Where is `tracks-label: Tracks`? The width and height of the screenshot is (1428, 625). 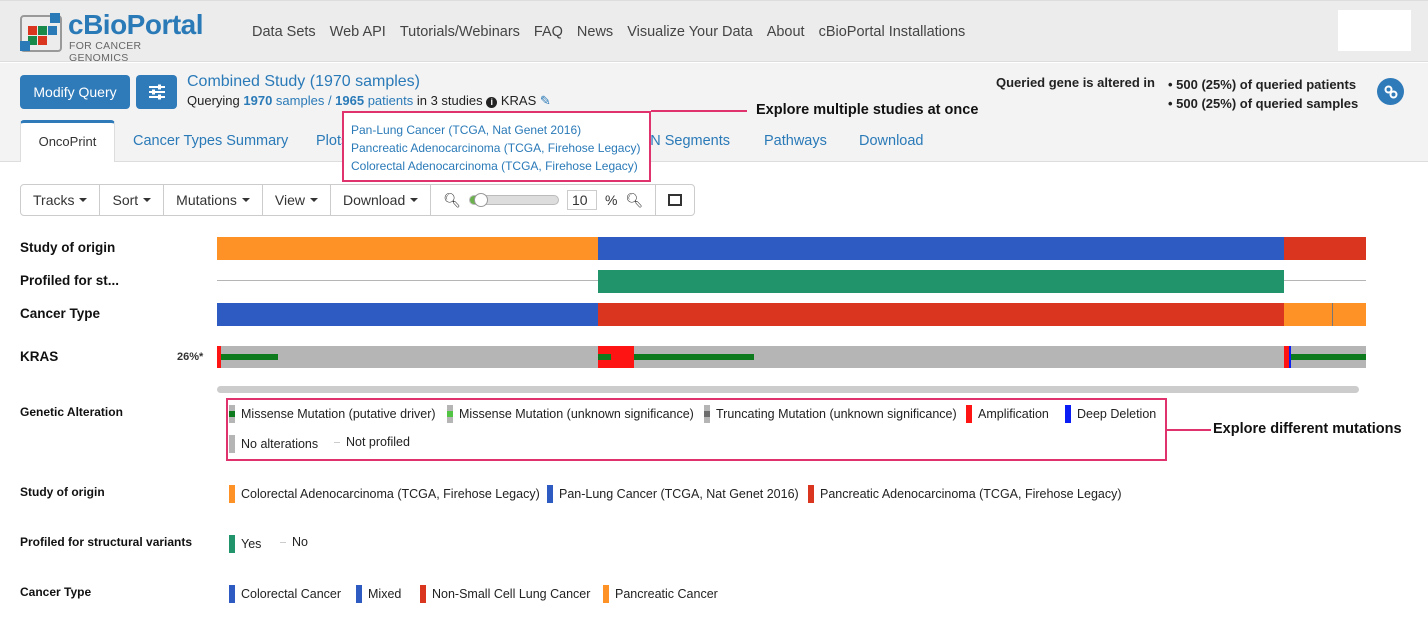 tracks-label: Tracks is located at coordinates (54, 200).